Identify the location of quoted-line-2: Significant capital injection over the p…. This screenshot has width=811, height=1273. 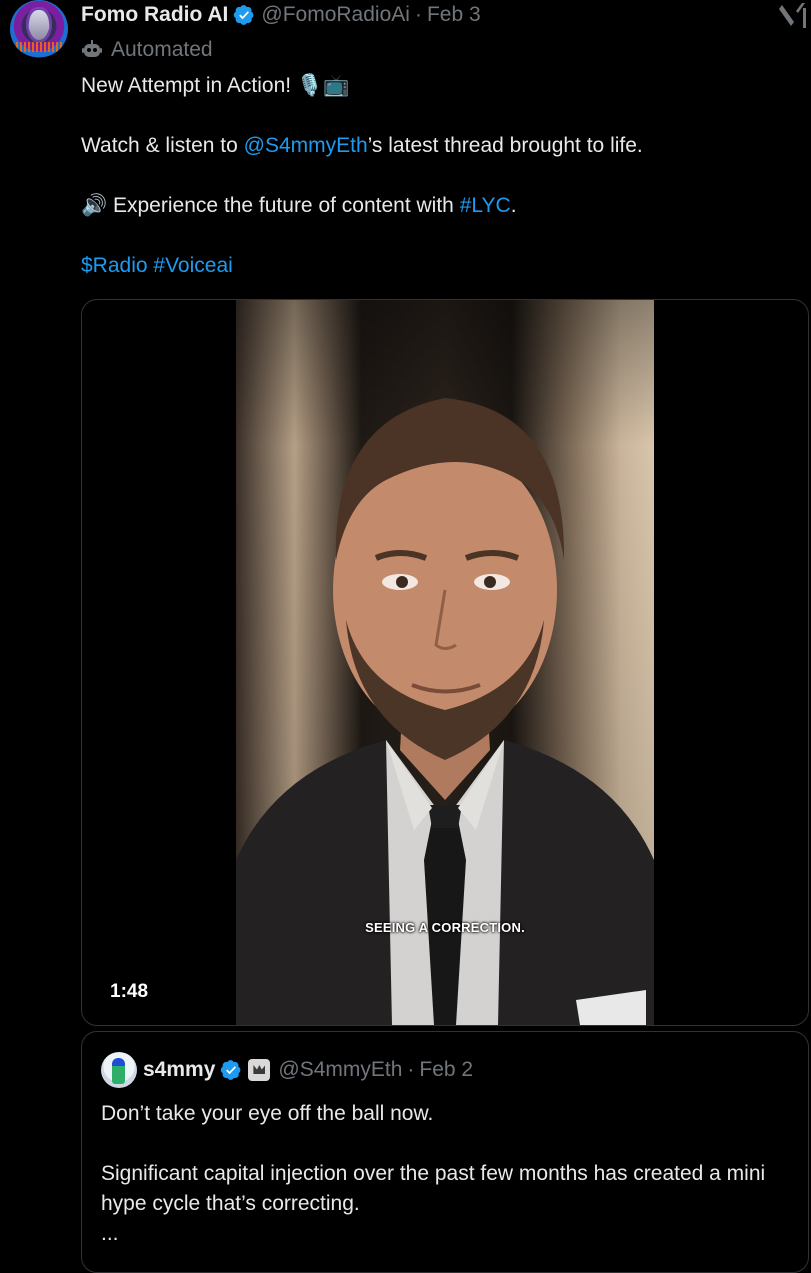
(433, 1188).